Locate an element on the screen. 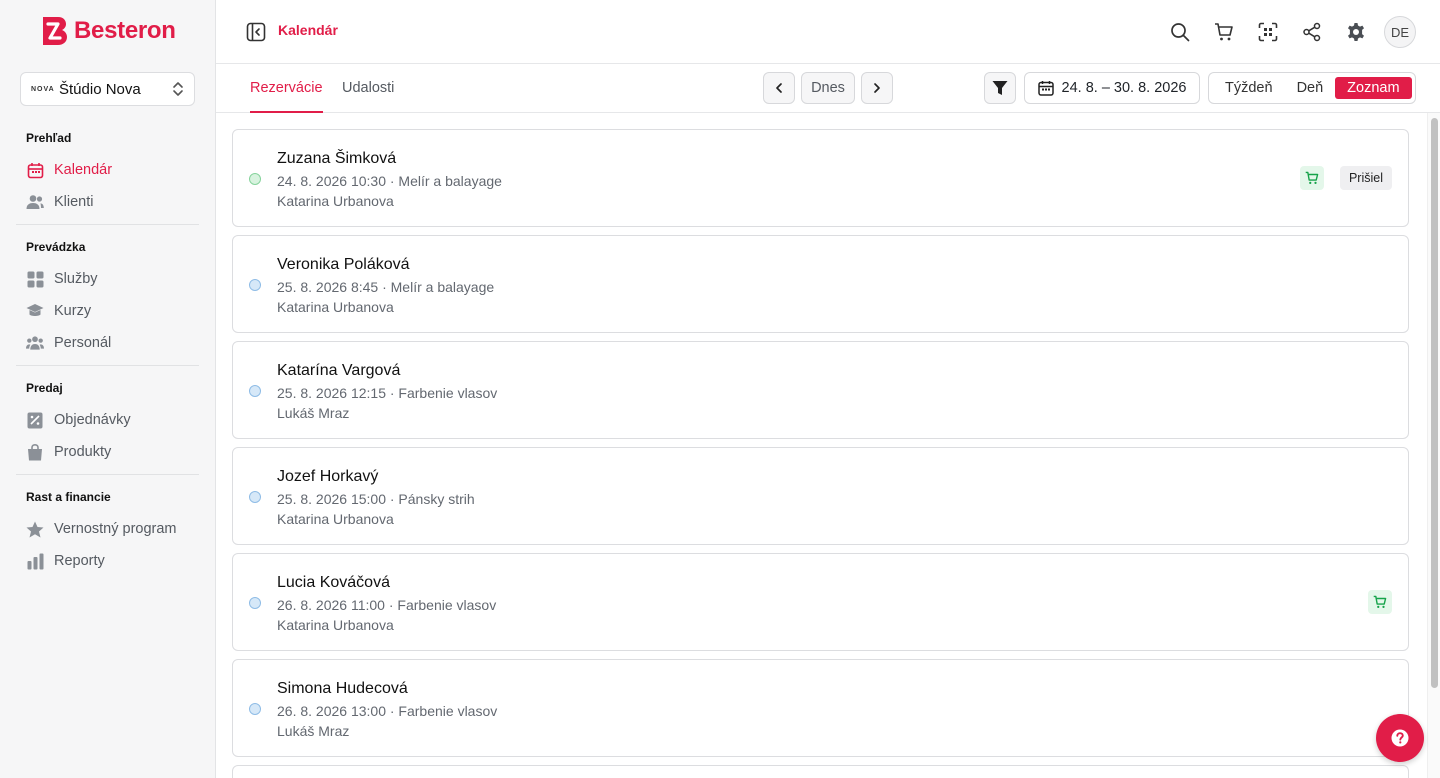  sidebar-divider is located at coordinates (107, 365).